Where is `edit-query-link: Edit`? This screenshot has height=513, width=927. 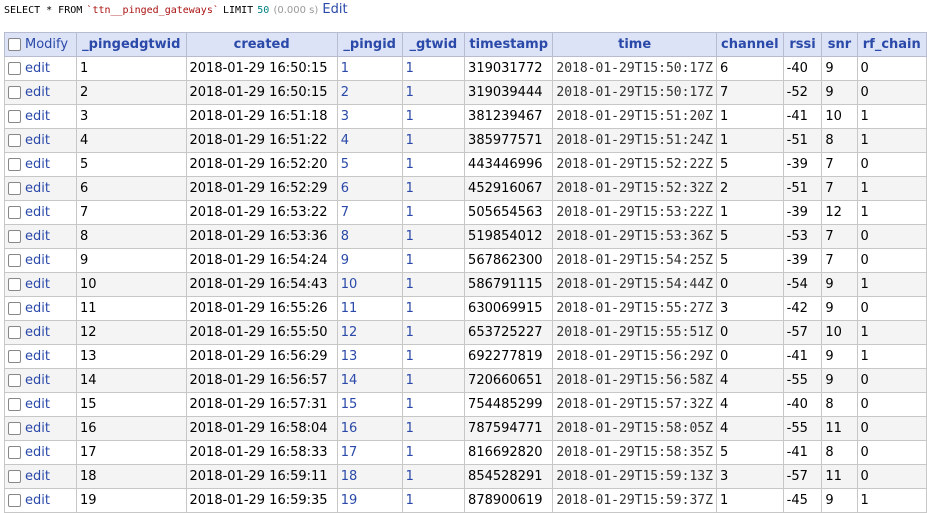 edit-query-link: Edit is located at coordinates (334, 9).